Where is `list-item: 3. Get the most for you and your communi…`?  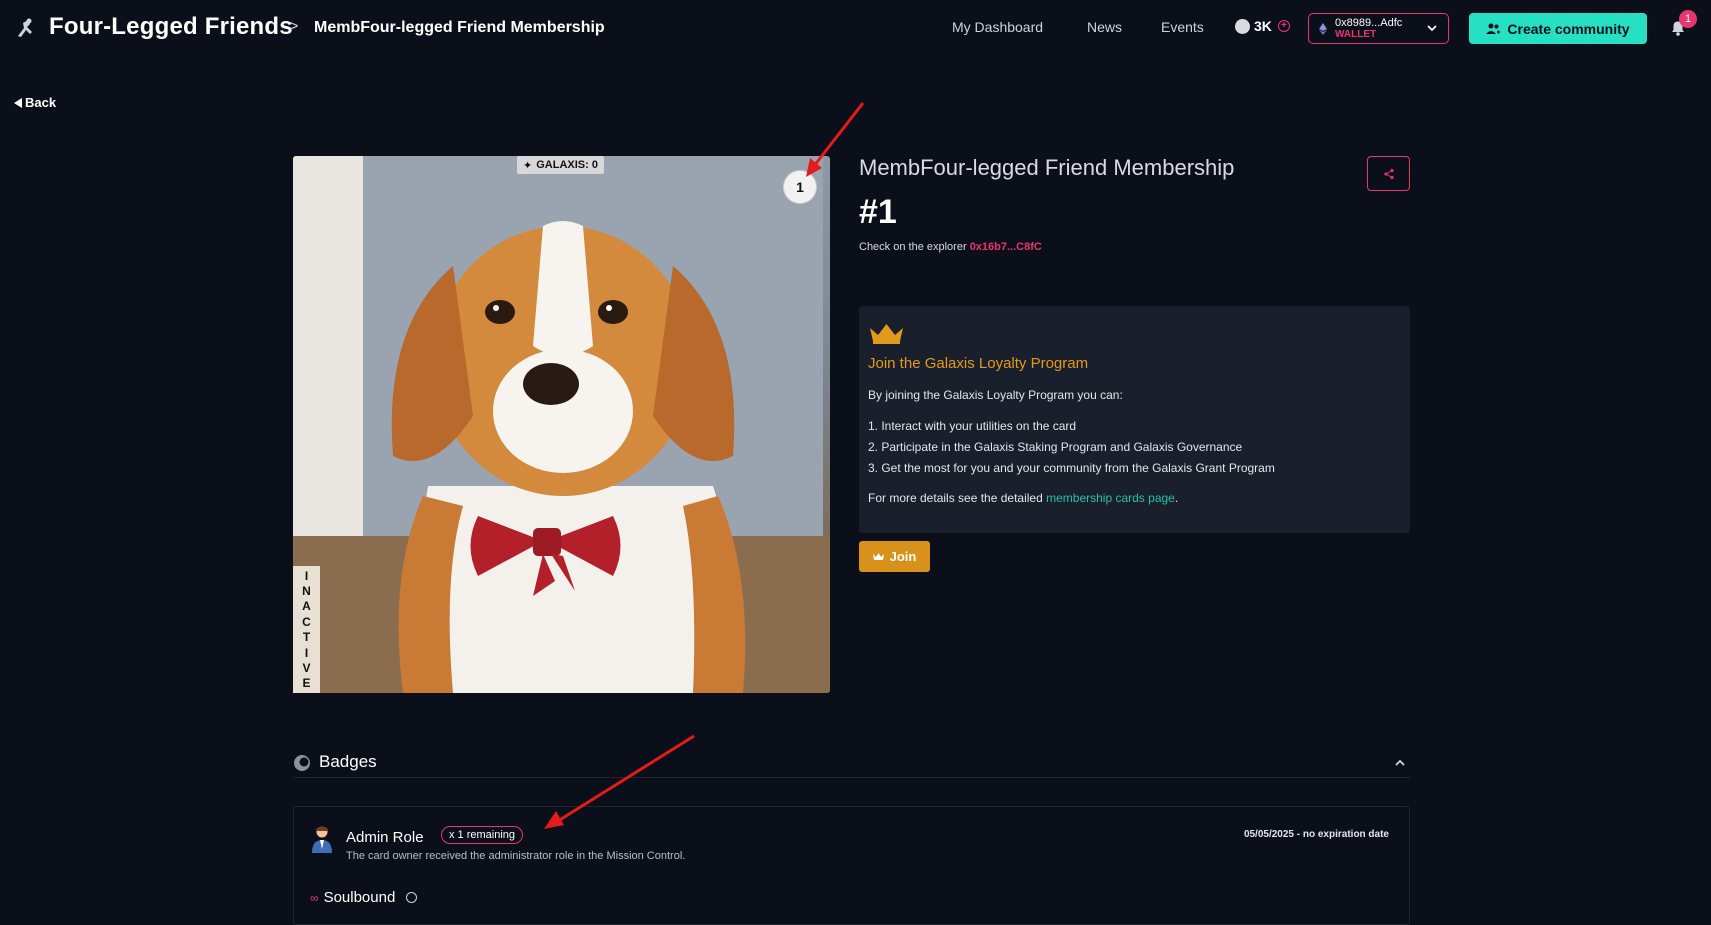
list-item: 3. Get the most for you and your communi… is located at coordinates (1071, 468).